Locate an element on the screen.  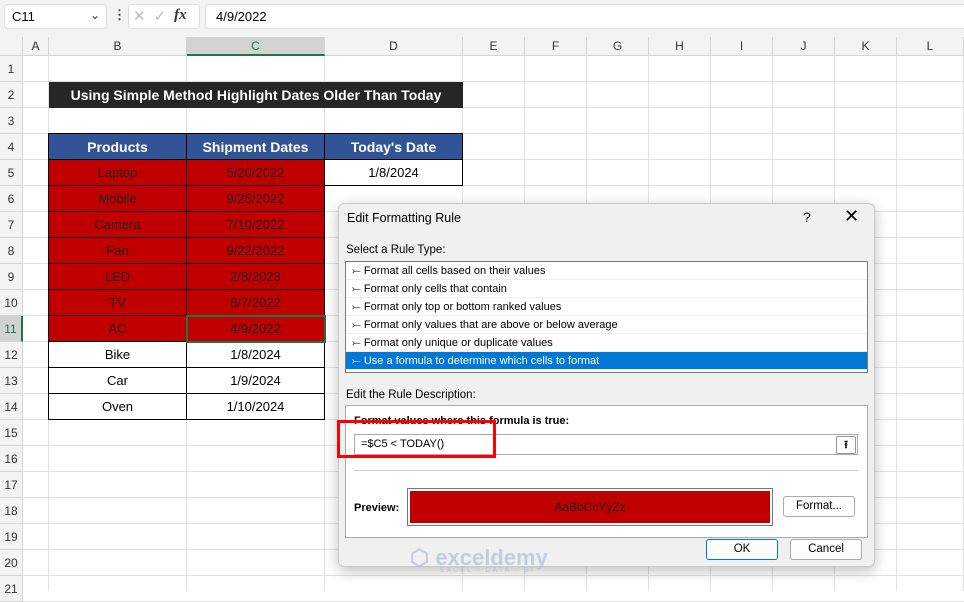
row-header-3: 3 is located at coordinates (11, 121).